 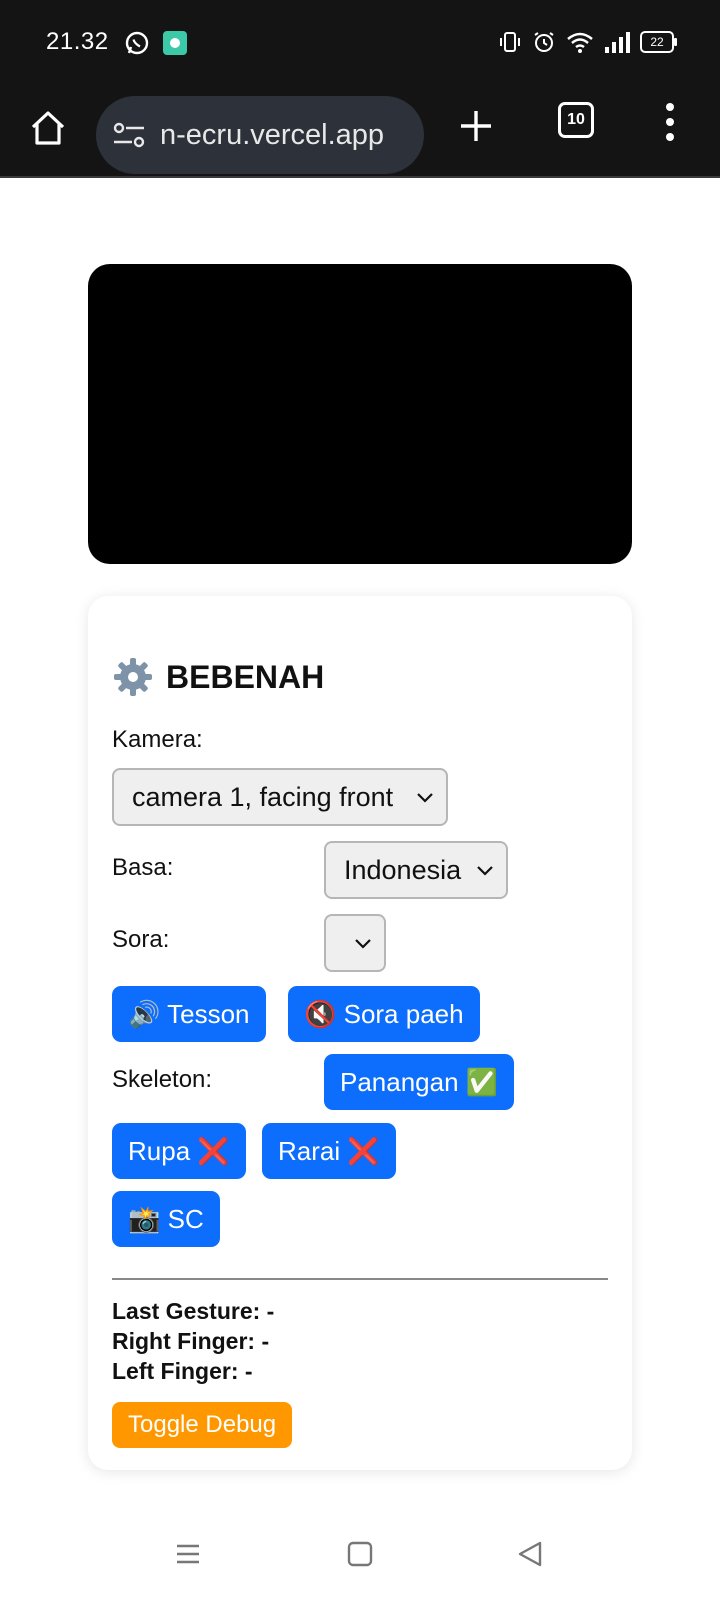 I want to click on voice-select, so click(x=355, y=943).